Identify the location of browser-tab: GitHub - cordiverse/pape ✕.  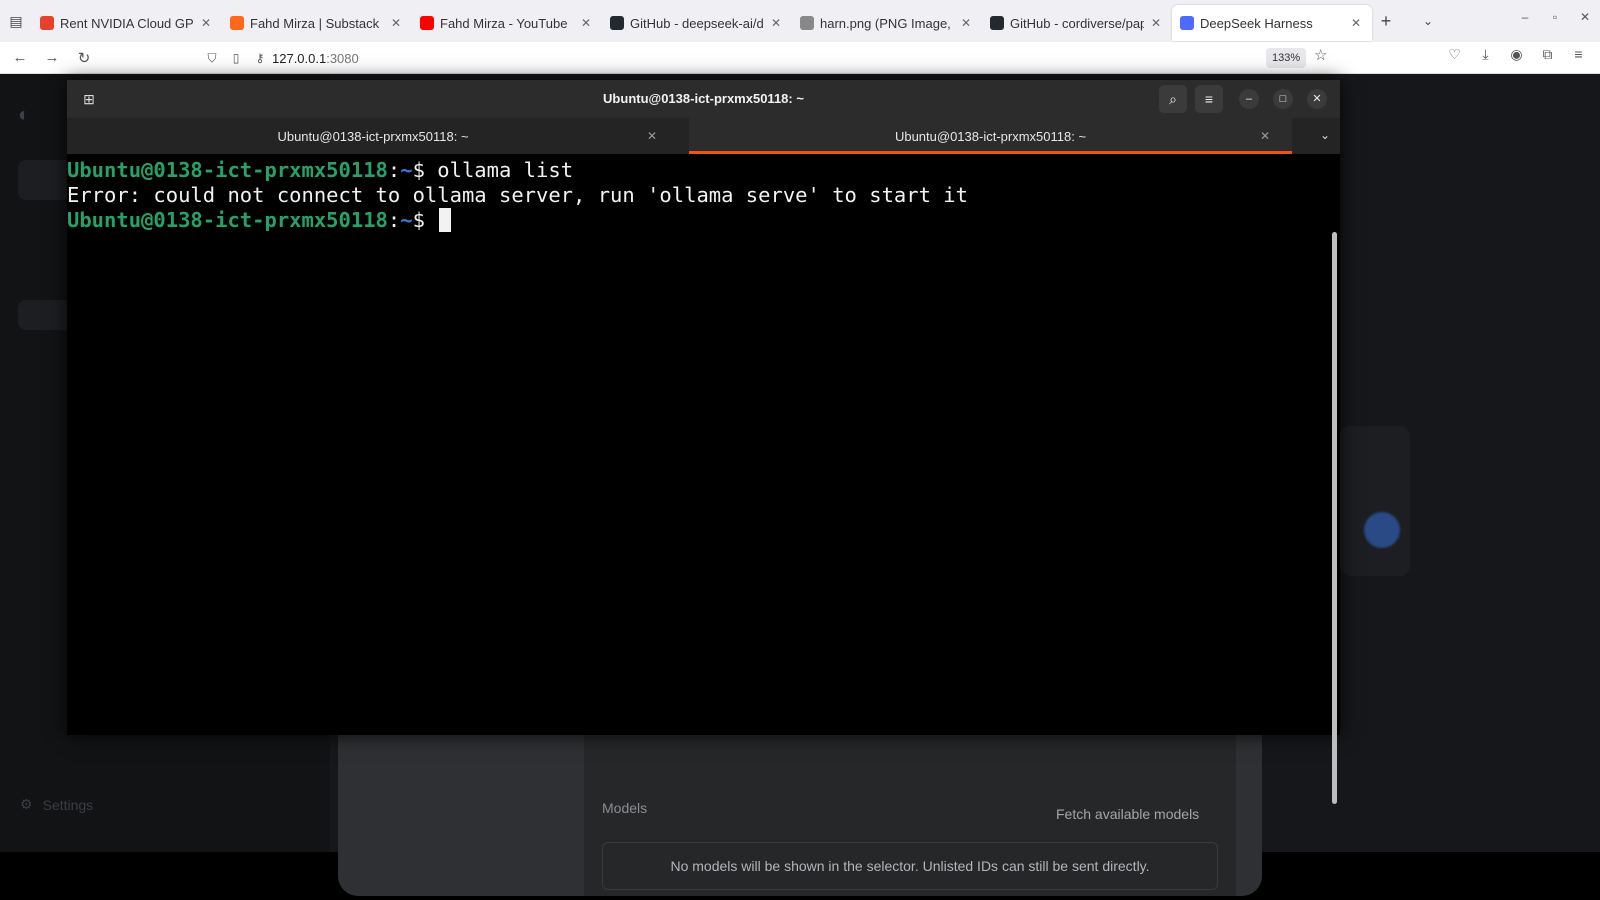
(1077, 23).